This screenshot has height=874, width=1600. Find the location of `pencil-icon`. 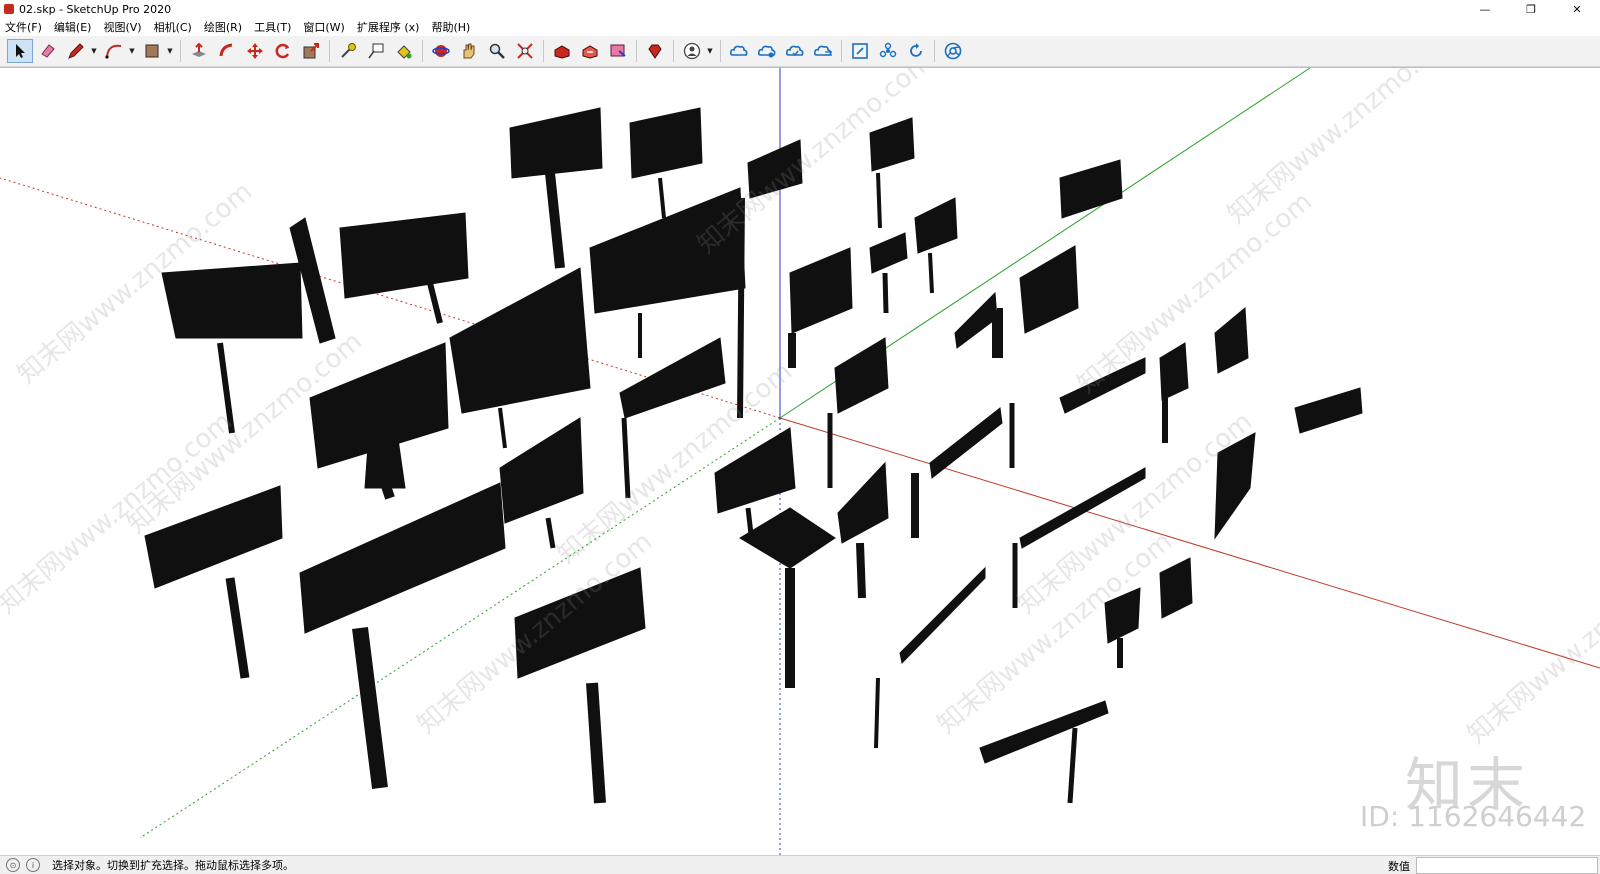

pencil-icon is located at coordinates (76, 51).